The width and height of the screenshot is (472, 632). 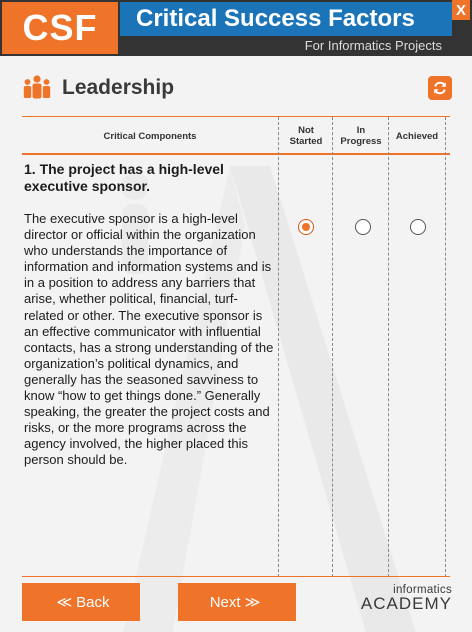 What do you see at coordinates (418, 227) in the screenshot?
I see `radio-achieved` at bounding box center [418, 227].